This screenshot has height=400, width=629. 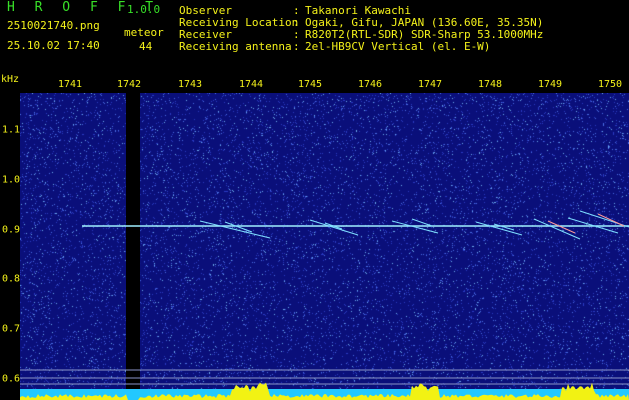 What do you see at coordinates (11, 230) in the screenshot?
I see `frequency-tick: 0.9` at bounding box center [11, 230].